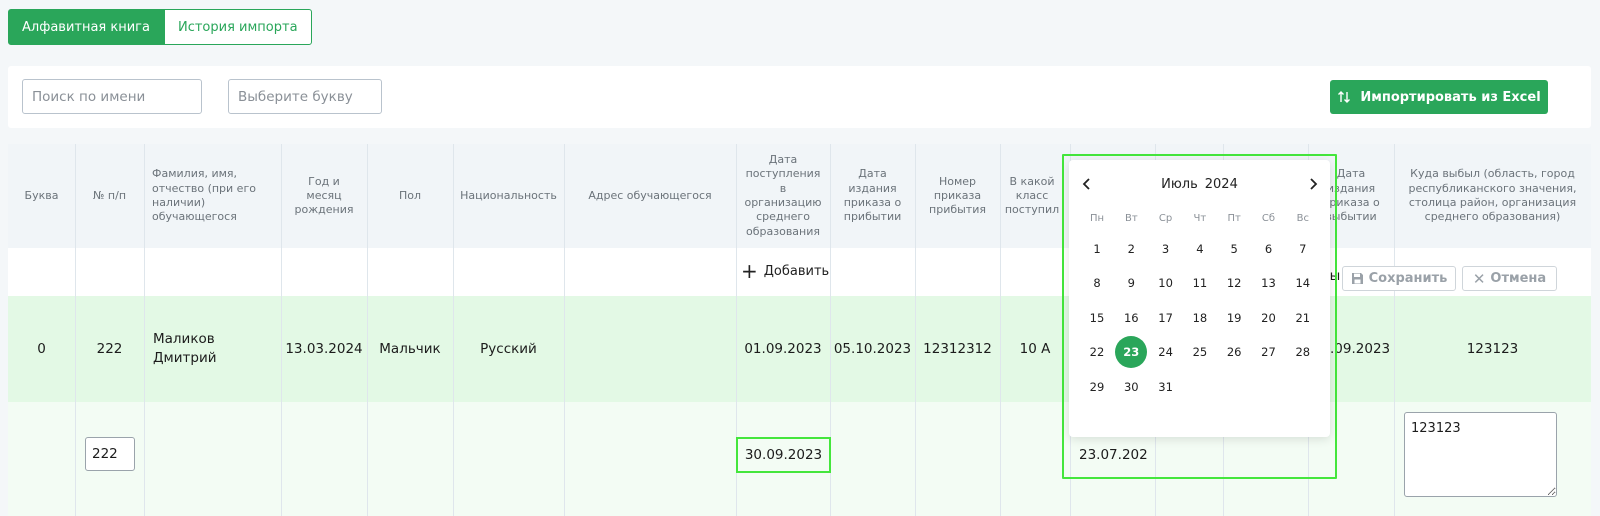  Describe the element at coordinates (324, 195) in the screenshot. I see `header-birth: Год и месяц рождения` at that location.